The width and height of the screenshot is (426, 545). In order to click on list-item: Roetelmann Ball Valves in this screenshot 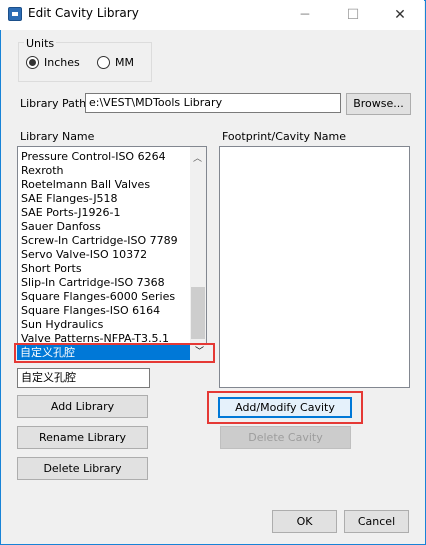, I will do `click(85, 185)`.